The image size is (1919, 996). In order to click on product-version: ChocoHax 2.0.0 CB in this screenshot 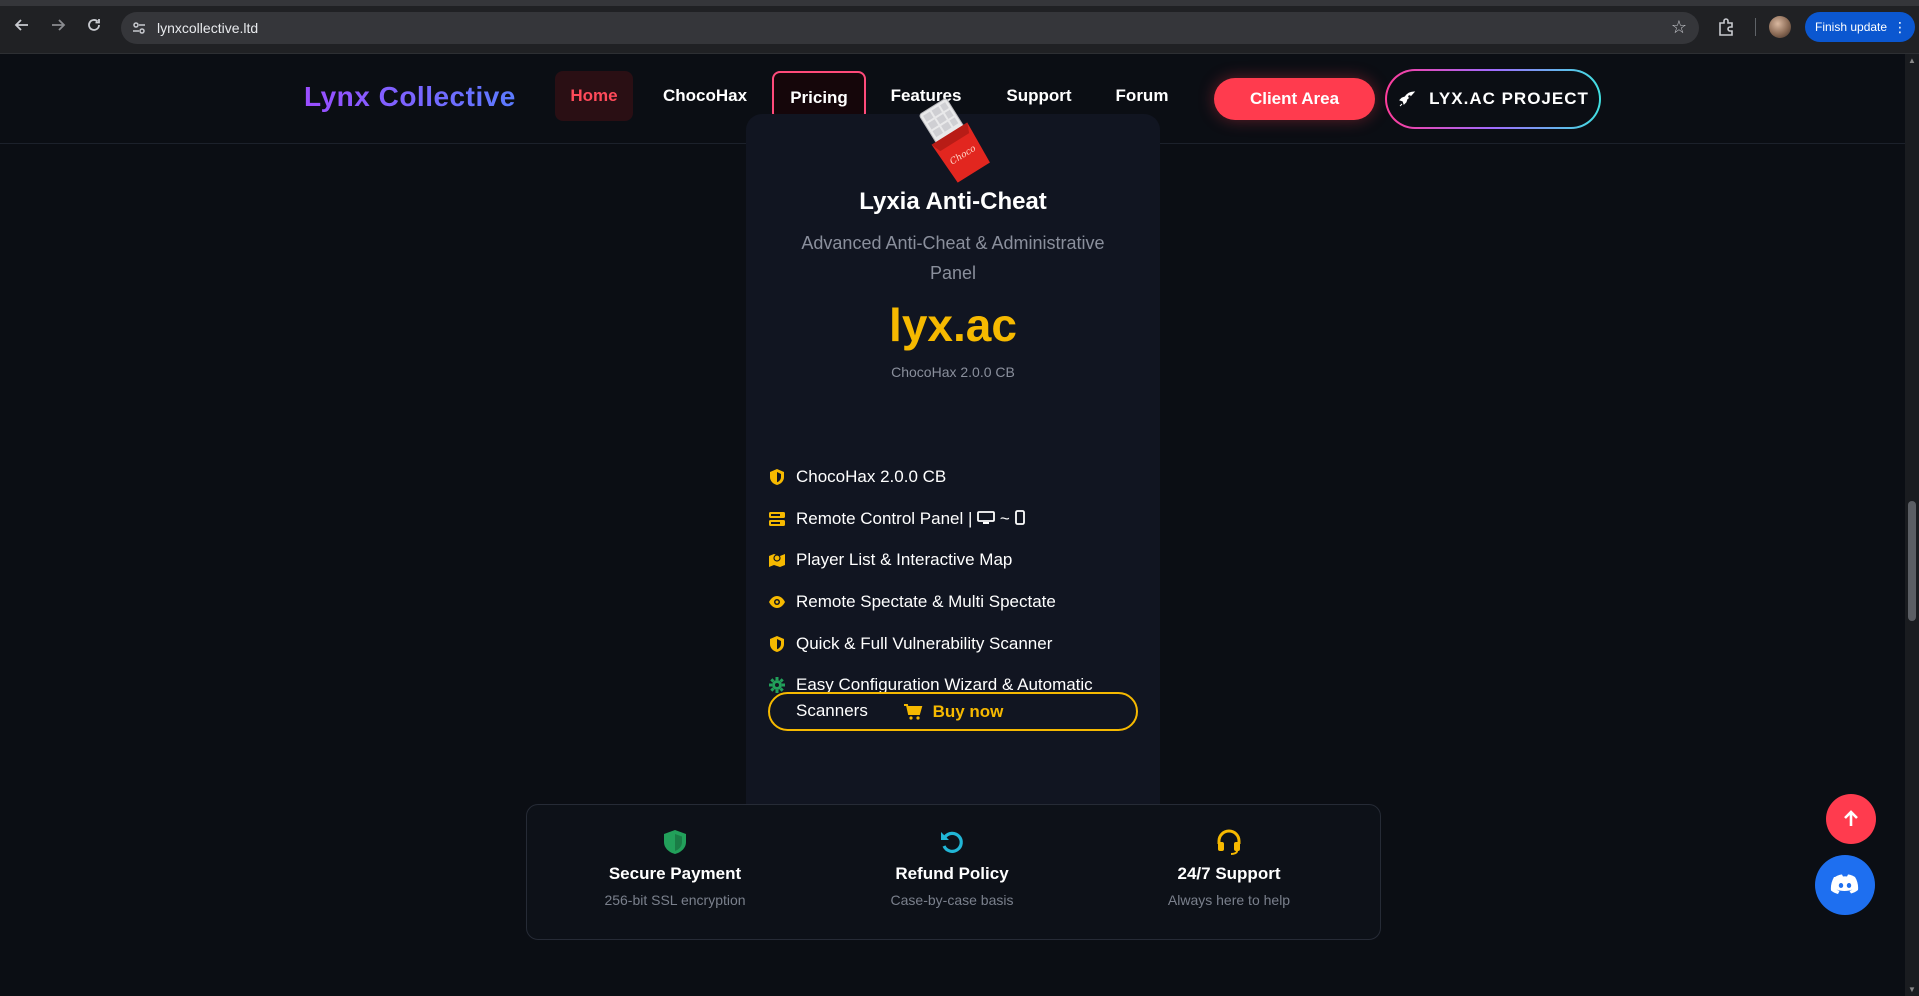, I will do `click(953, 372)`.